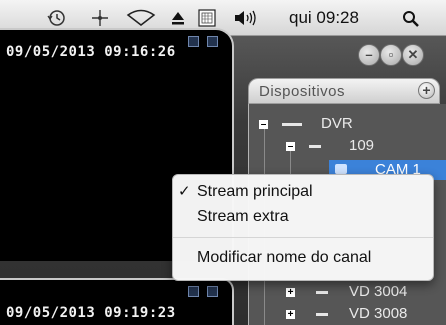  I want to click on devices-header: Dispositivos +, so click(344, 91).